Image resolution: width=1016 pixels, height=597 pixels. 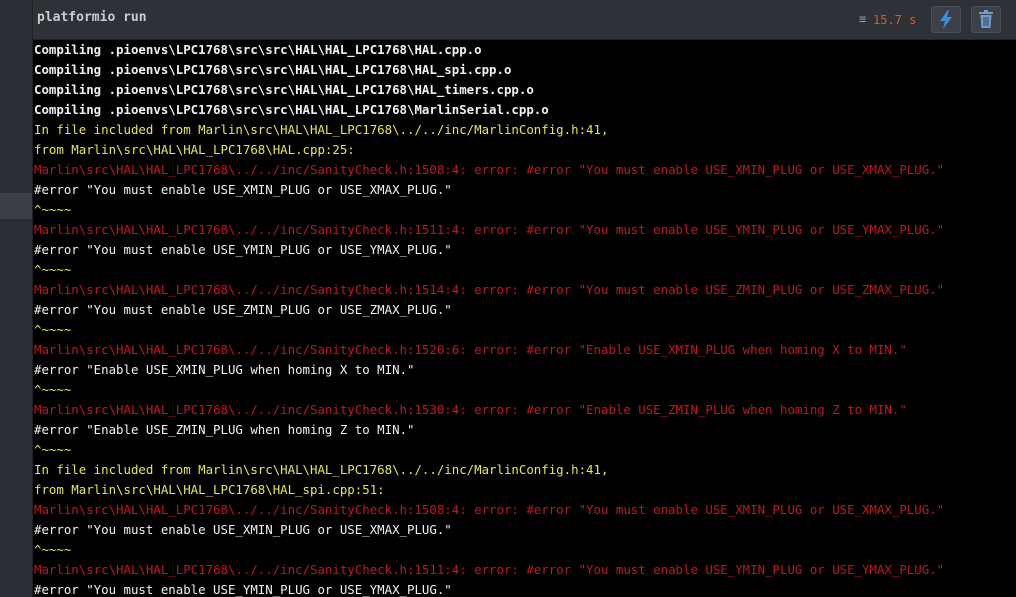 I want to click on lightning-icon, so click(x=946, y=19).